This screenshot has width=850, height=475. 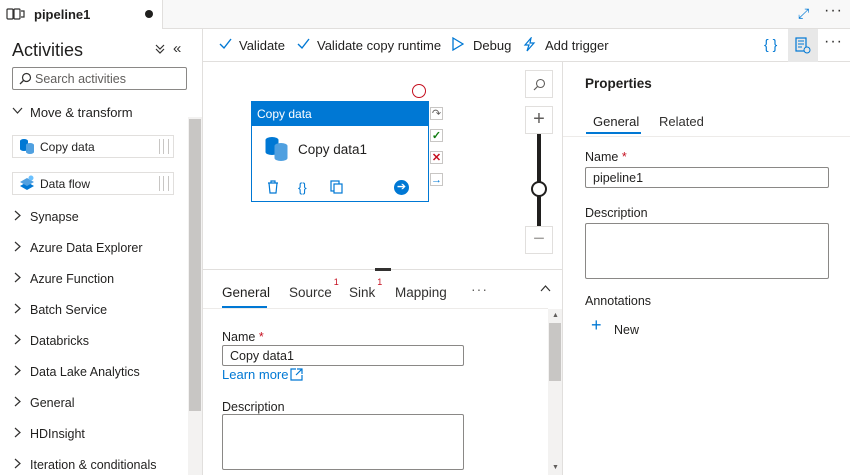 What do you see at coordinates (93, 146) in the screenshot?
I see `activity-item-copy-data: Copy data` at bounding box center [93, 146].